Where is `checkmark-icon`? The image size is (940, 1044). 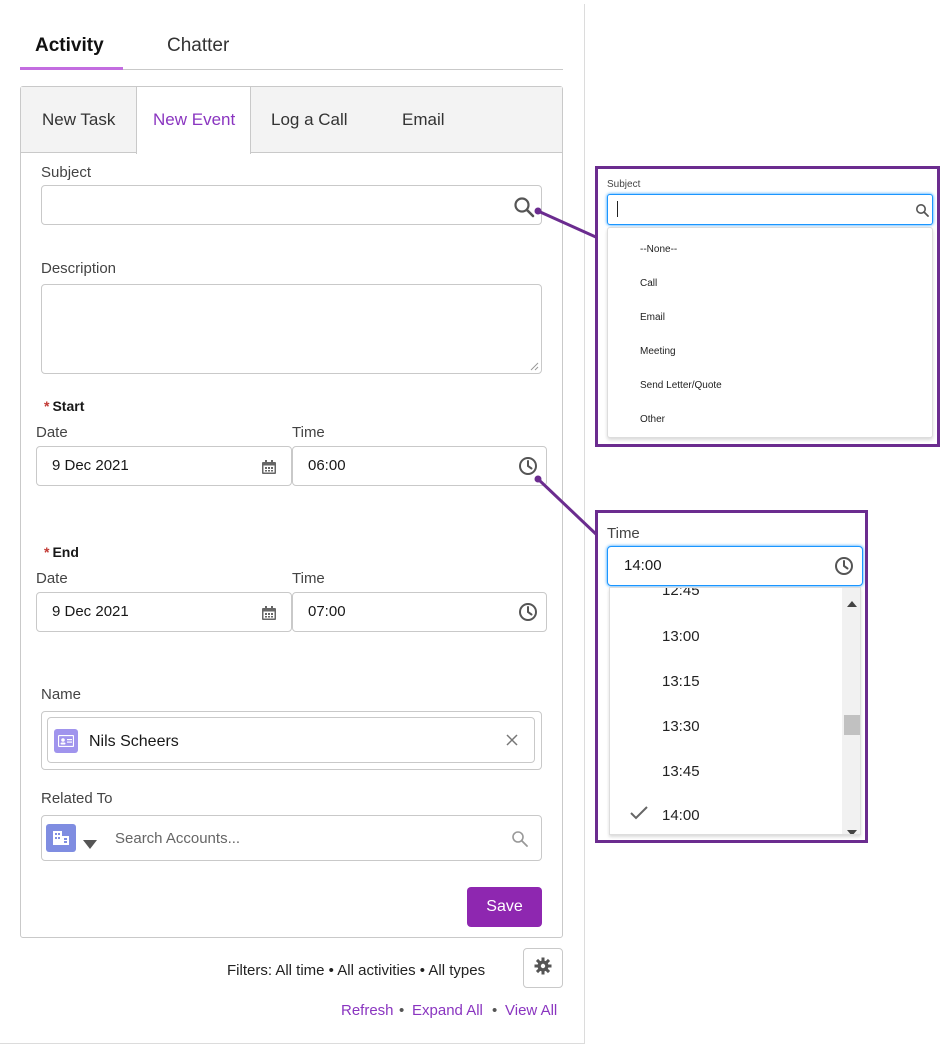 checkmark-icon is located at coordinates (639, 815).